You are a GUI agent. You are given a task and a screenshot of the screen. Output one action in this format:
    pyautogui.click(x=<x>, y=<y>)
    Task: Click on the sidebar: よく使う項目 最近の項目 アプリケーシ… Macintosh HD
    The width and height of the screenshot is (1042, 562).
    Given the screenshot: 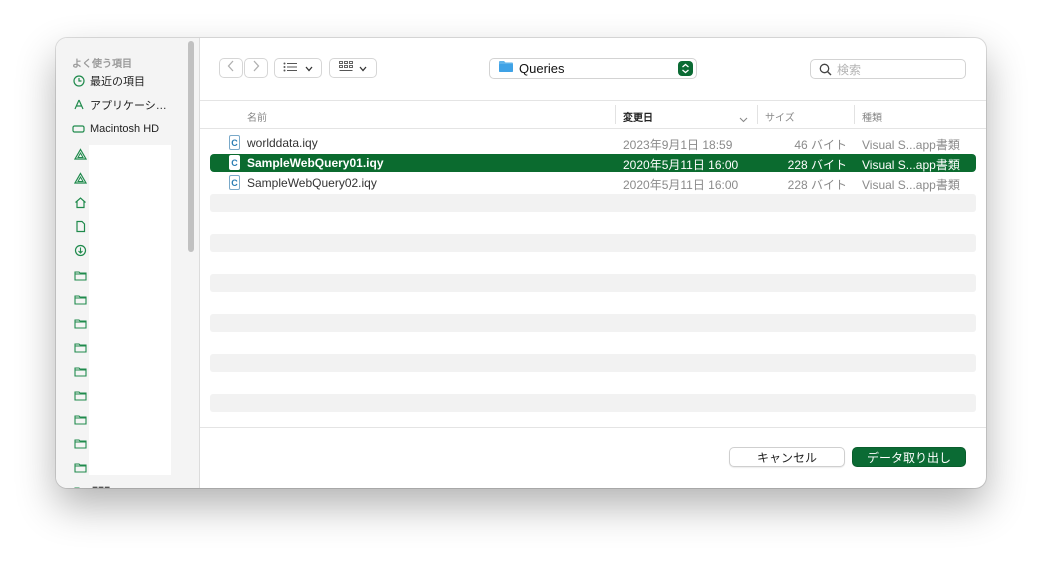 What is the action you would take?
    pyautogui.click(x=128, y=263)
    